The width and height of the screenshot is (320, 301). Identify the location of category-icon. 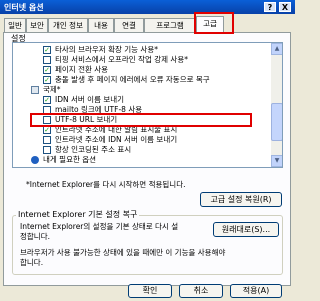
(35, 90).